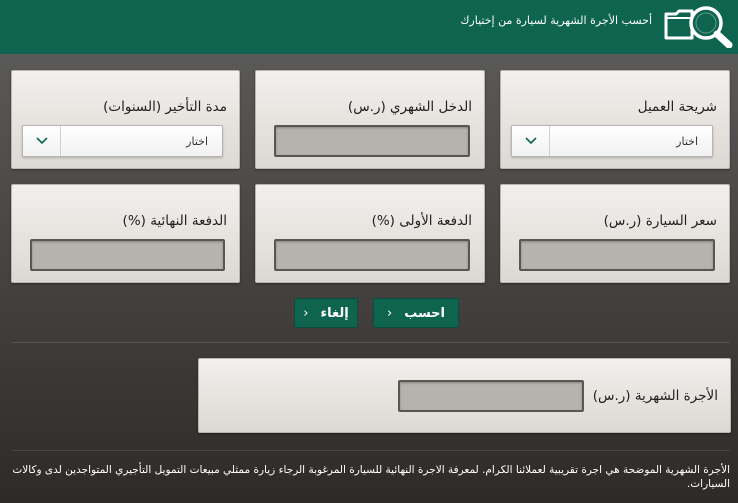 This screenshot has width=738, height=503. Describe the element at coordinates (617, 255) in the screenshot. I see `car-price-input` at that location.